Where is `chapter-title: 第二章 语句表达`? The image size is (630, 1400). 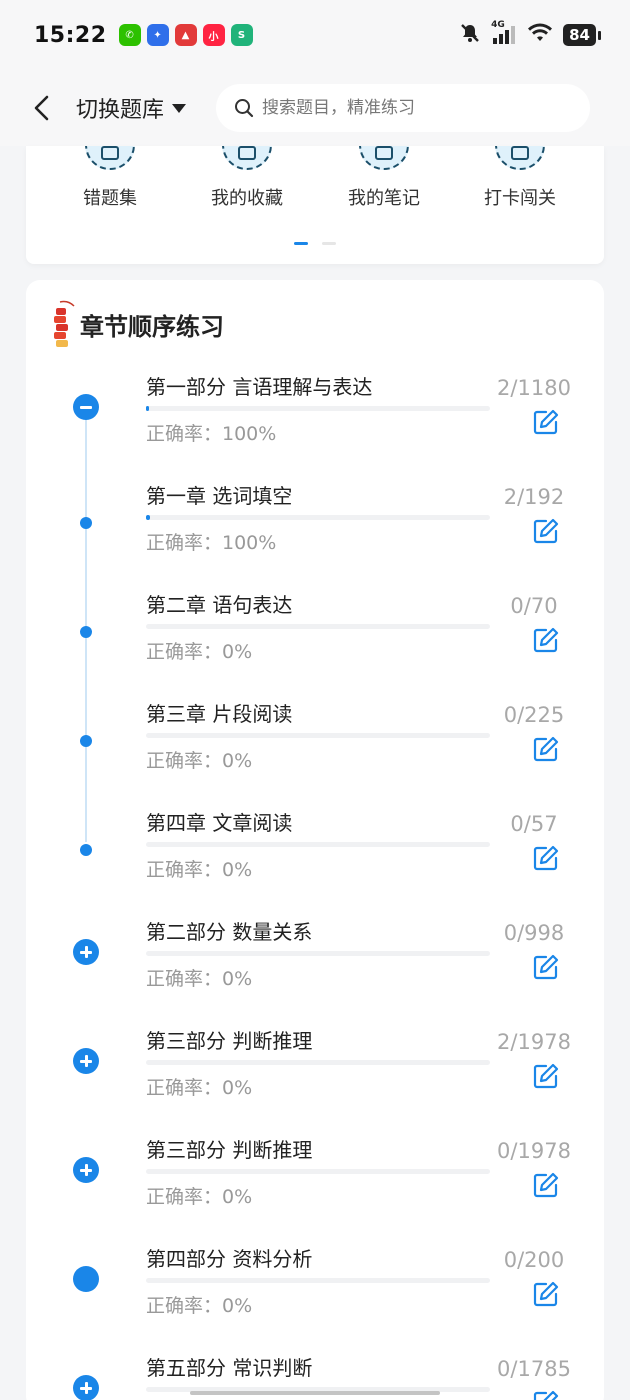 chapter-title: 第二章 语句表达 is located at coordinates (219, 605).